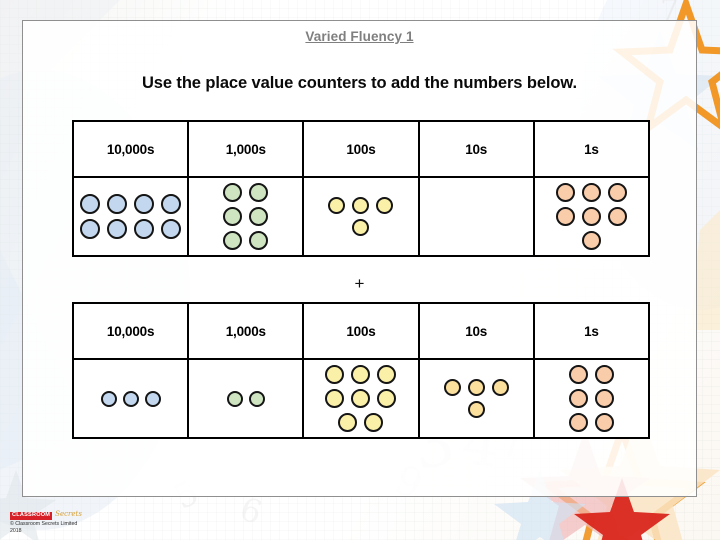 Image resolution: width=720 pixels, height=540 pixels. Describe the element at coordinates (31, 516) in the screenshot. I see `logo-mark-text: CLASSROOM` at that location.